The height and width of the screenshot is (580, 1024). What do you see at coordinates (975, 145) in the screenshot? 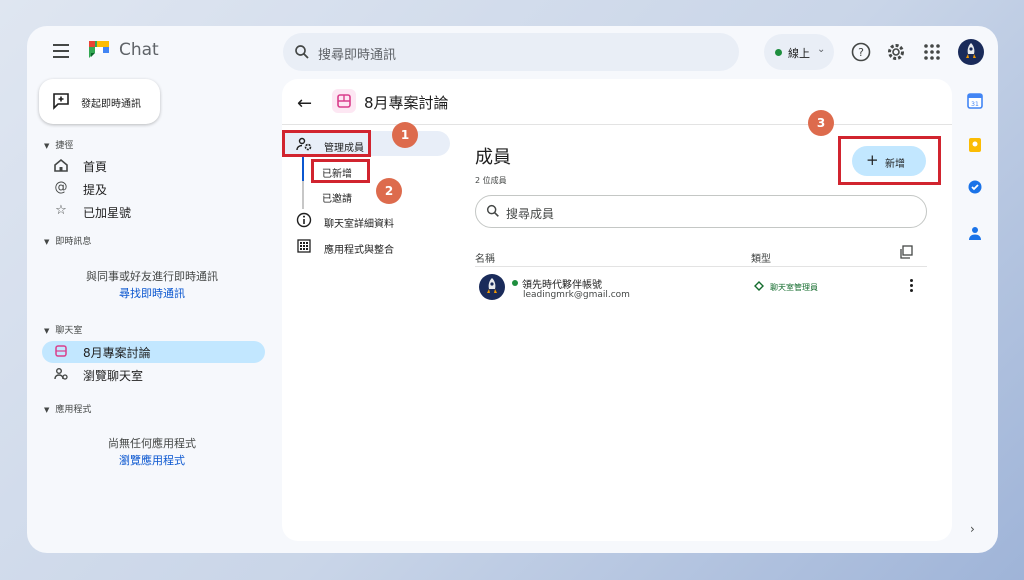
I see `keep-notes-icon` at bounding box center [975, 145].